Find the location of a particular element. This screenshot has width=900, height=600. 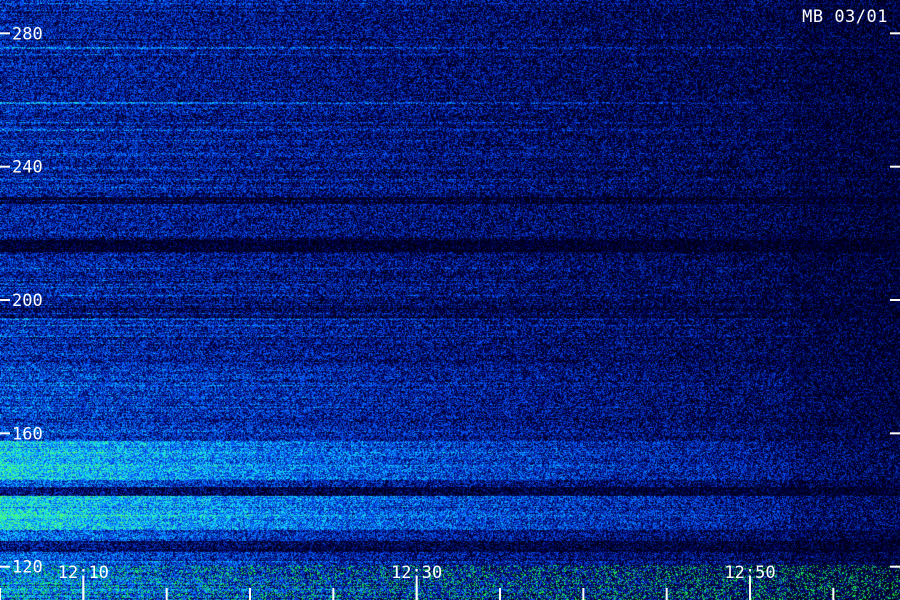

y-tick-label: 200 is located at coordinates (27, 301).